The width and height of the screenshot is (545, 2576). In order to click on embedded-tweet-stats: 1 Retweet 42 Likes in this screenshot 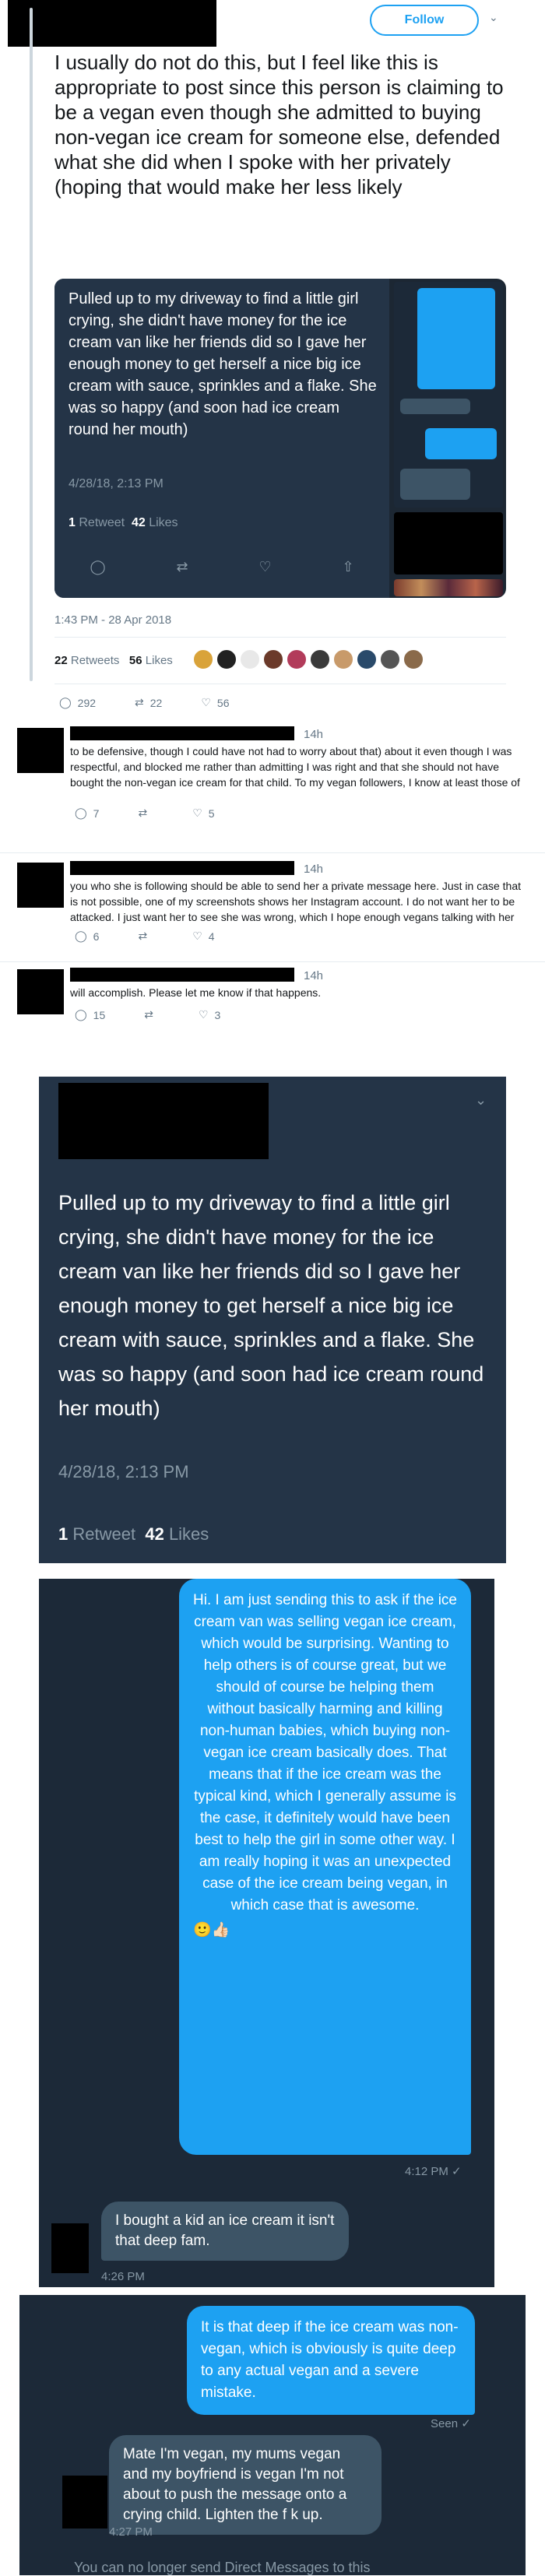, I will do `click(124, 522)`.